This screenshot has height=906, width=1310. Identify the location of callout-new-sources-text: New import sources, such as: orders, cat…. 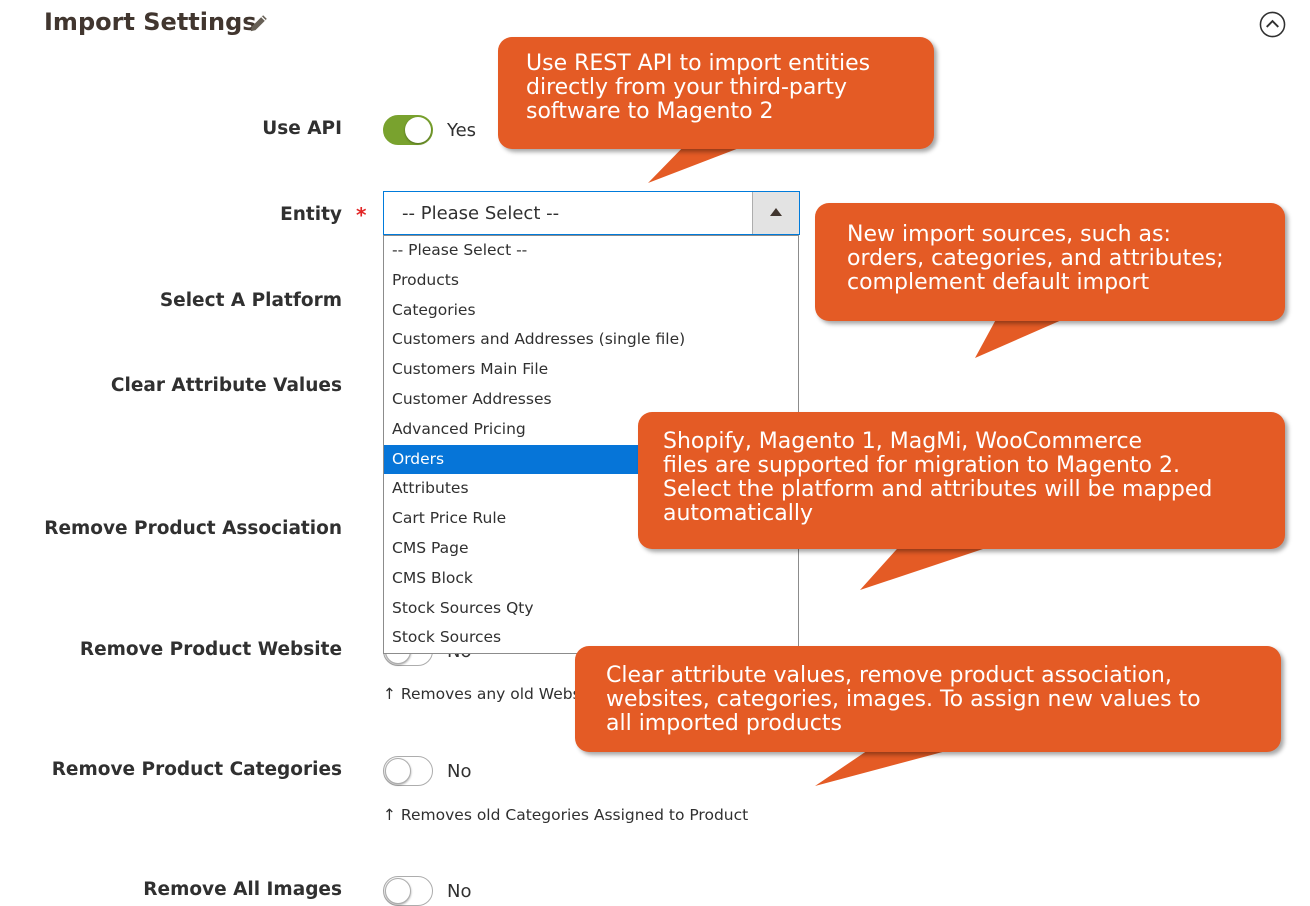
(1035, 258).